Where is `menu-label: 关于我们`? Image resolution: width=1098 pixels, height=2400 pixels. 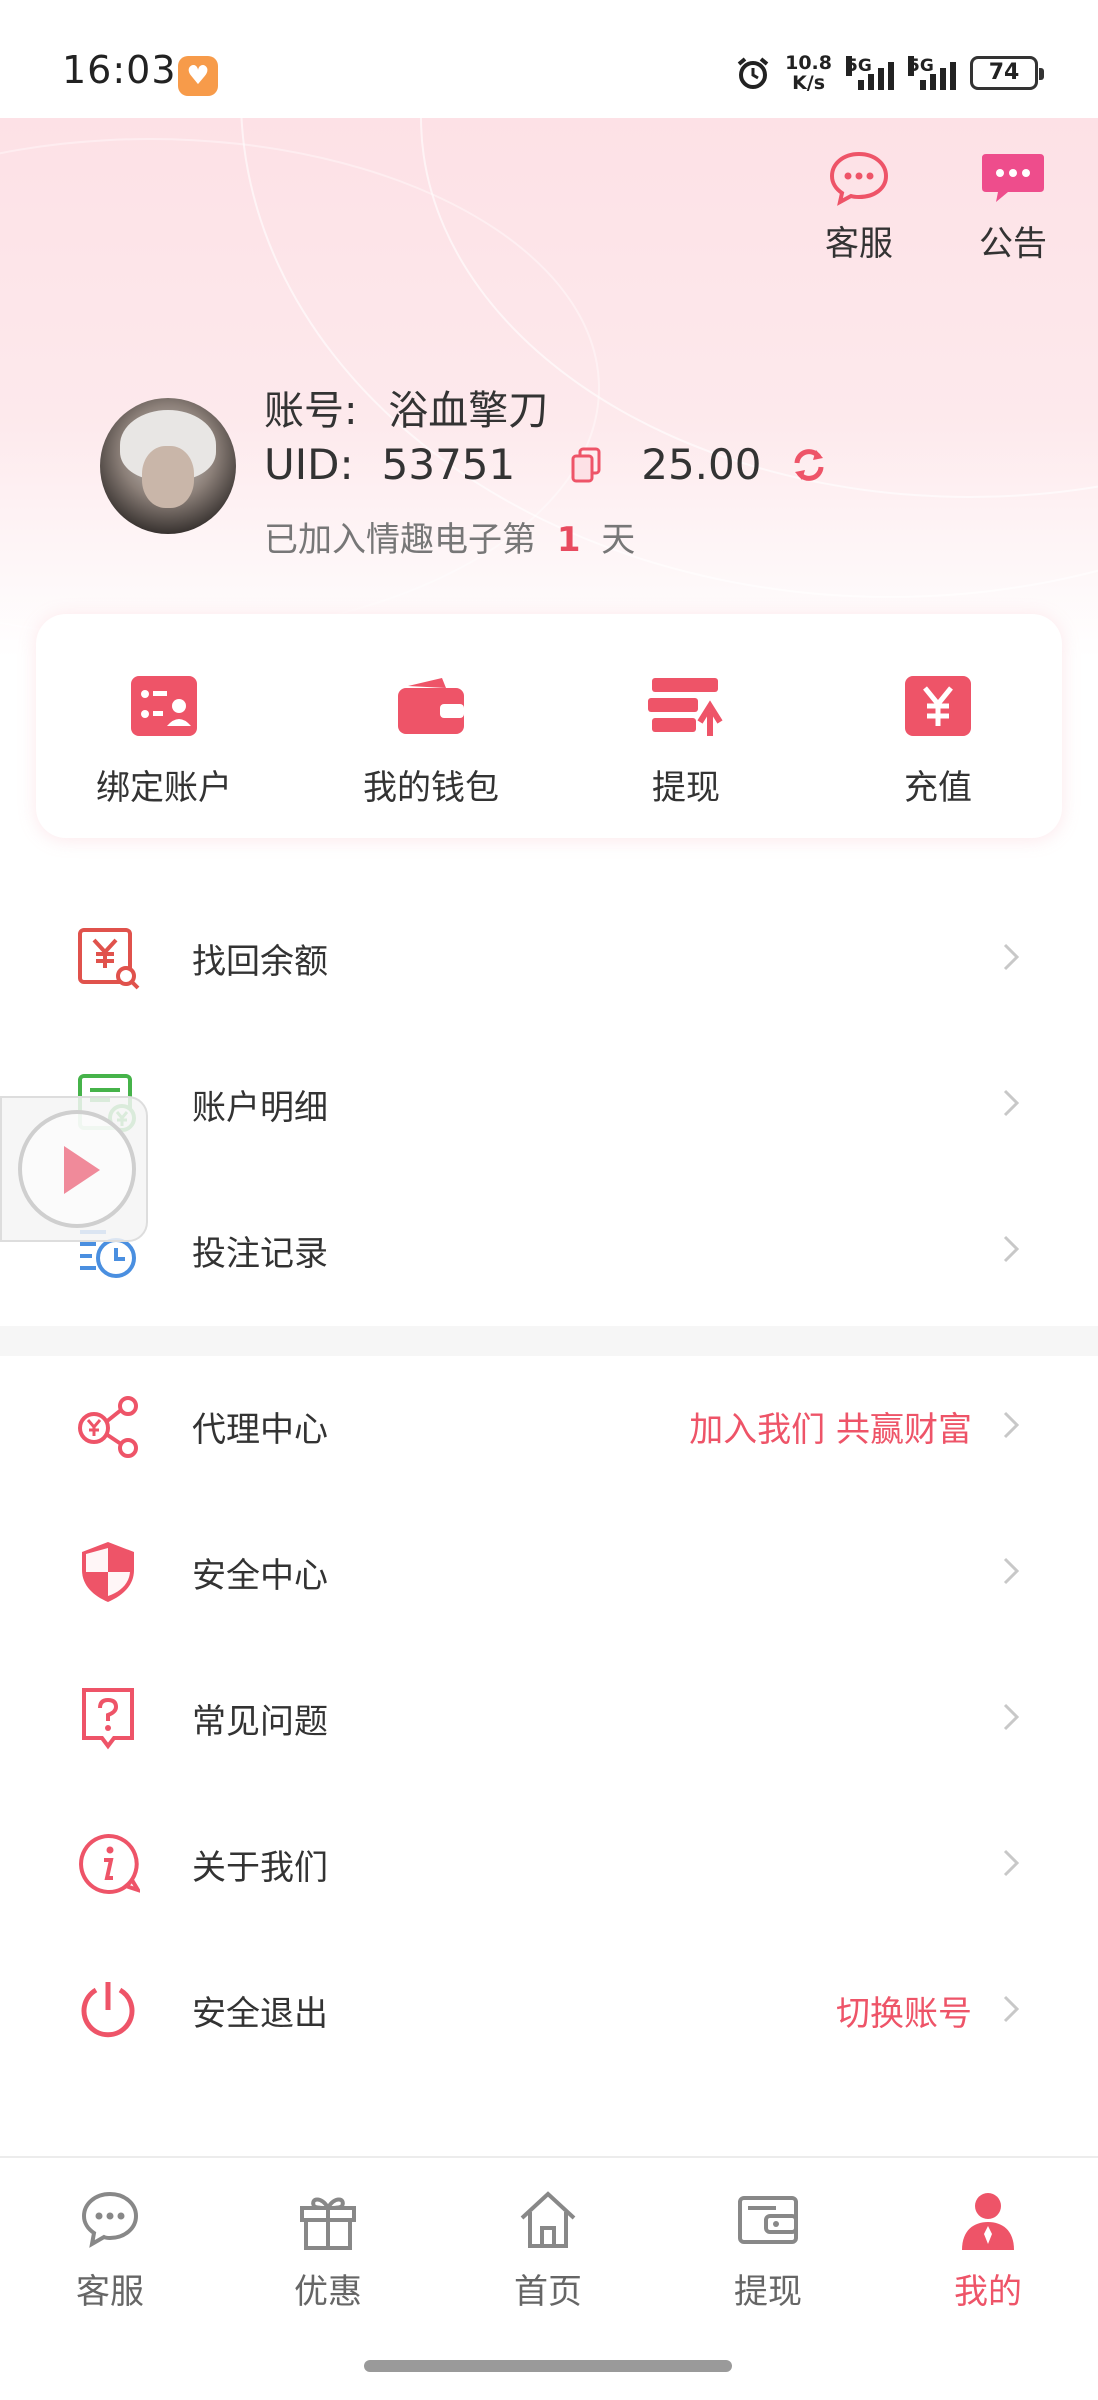
menu-label: 关于我们 is located at coordinates (260, 1868).